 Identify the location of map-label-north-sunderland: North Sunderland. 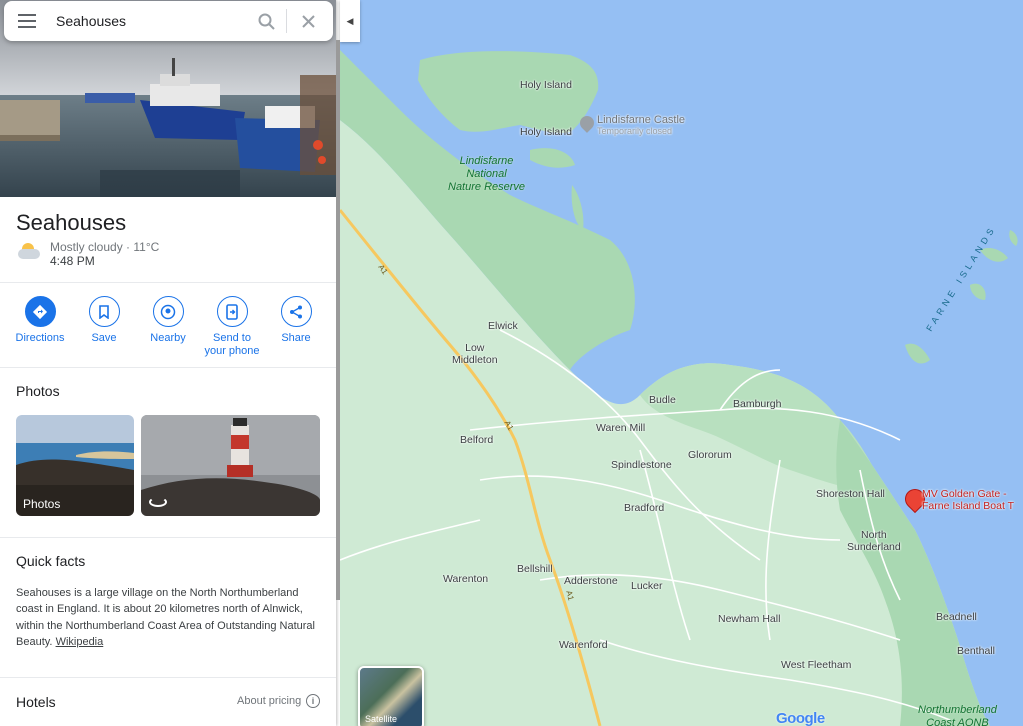
(874, 541).